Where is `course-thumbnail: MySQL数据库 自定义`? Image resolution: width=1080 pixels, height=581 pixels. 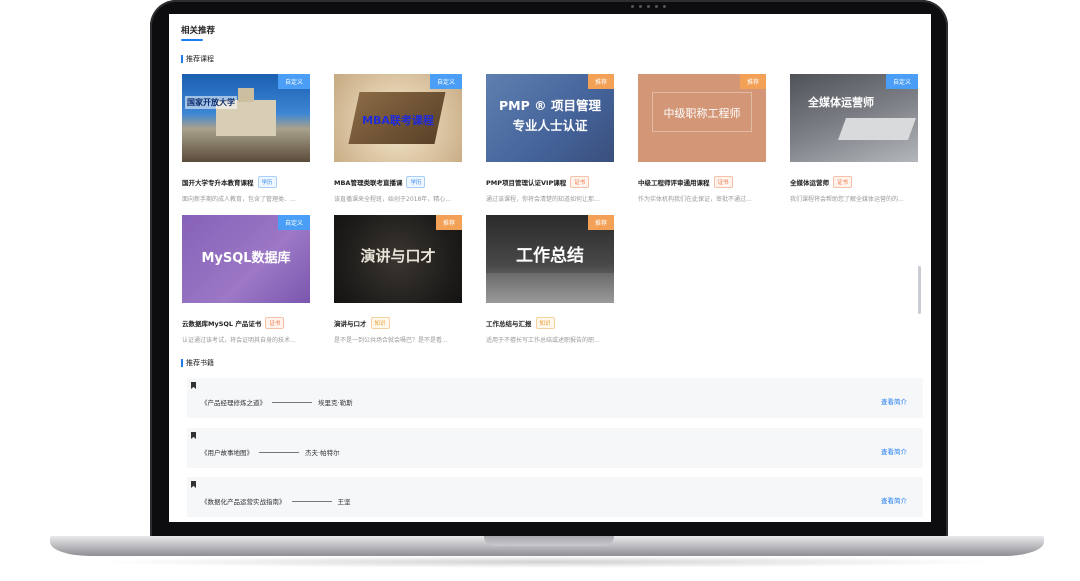
course-thumbnail: MySQL数据库 自定义 is located at coordinates (246, 259).